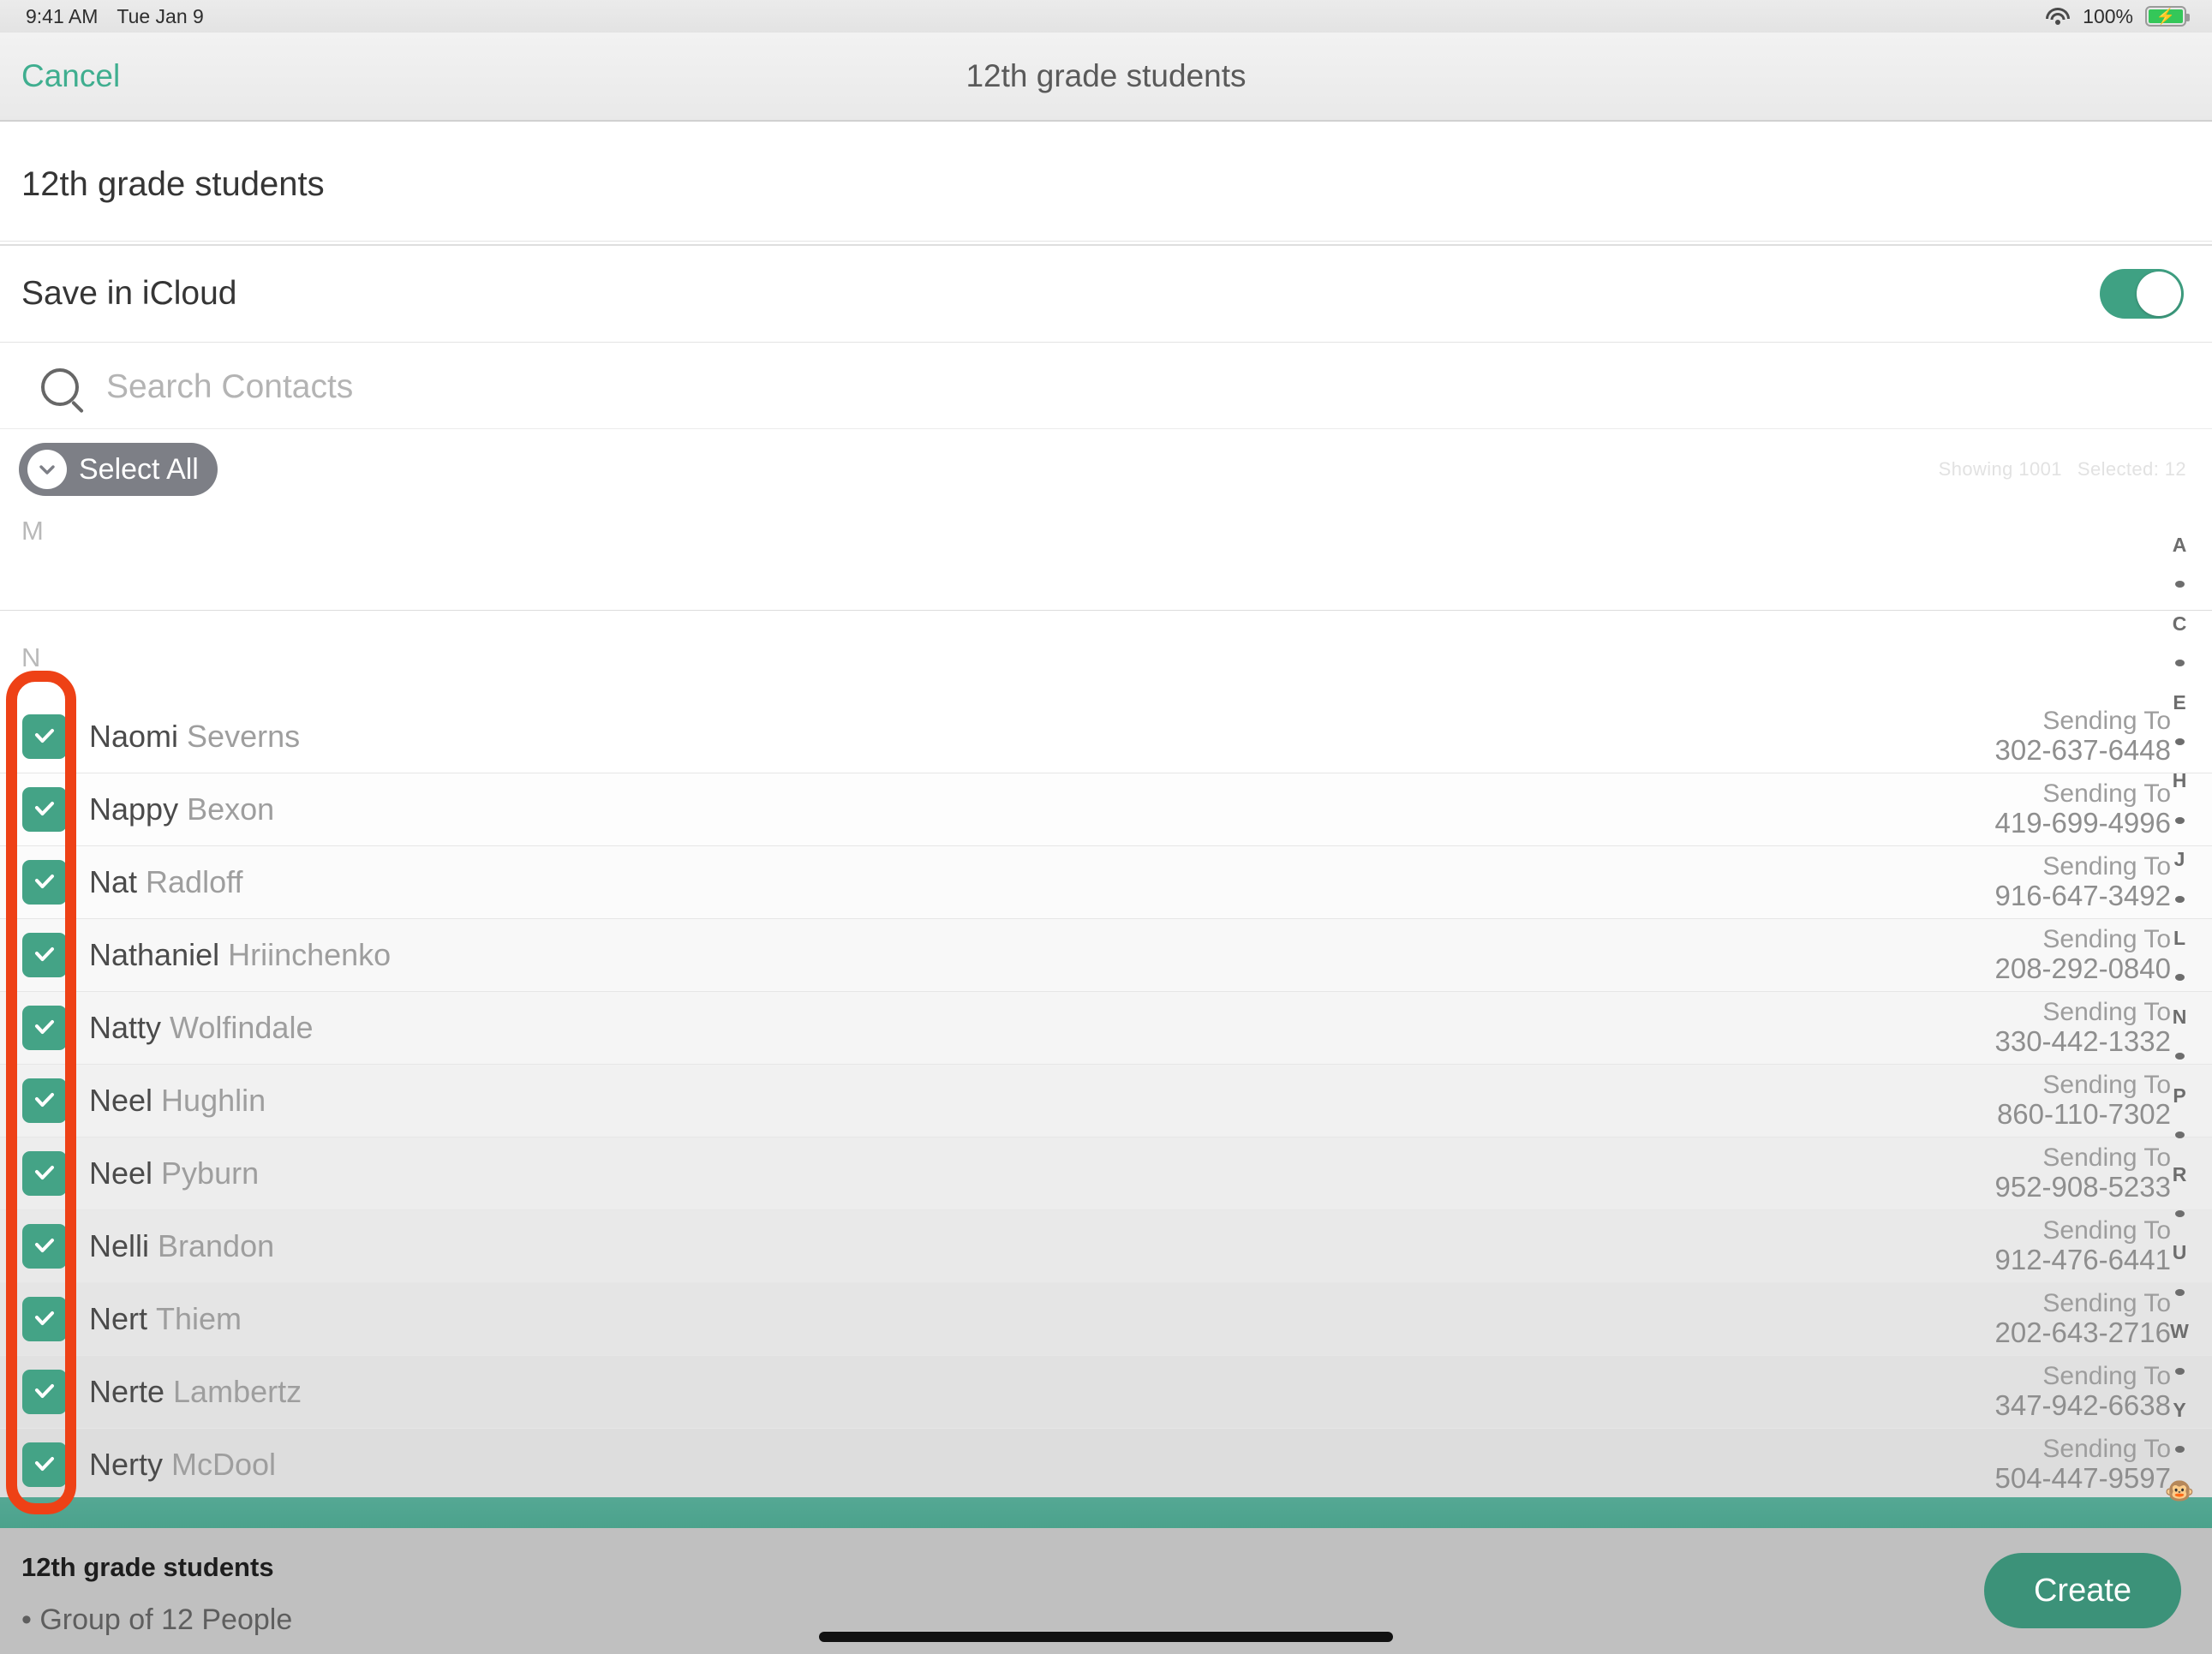 The image size is (2212, 1654). I want to click on selection-counts: Showing 1001 Selected: 12, so click(2062, 469).